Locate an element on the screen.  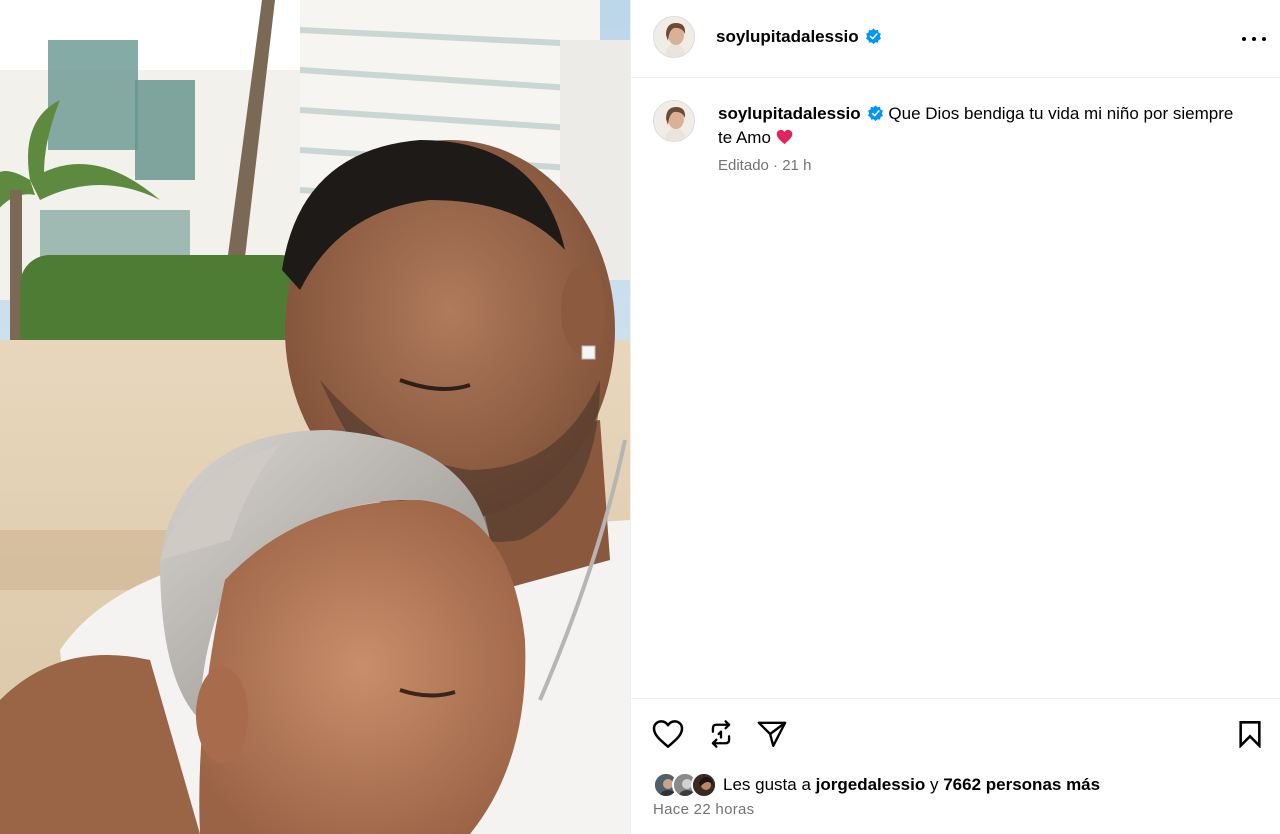
send-icon is located at coordinates (772, 734).